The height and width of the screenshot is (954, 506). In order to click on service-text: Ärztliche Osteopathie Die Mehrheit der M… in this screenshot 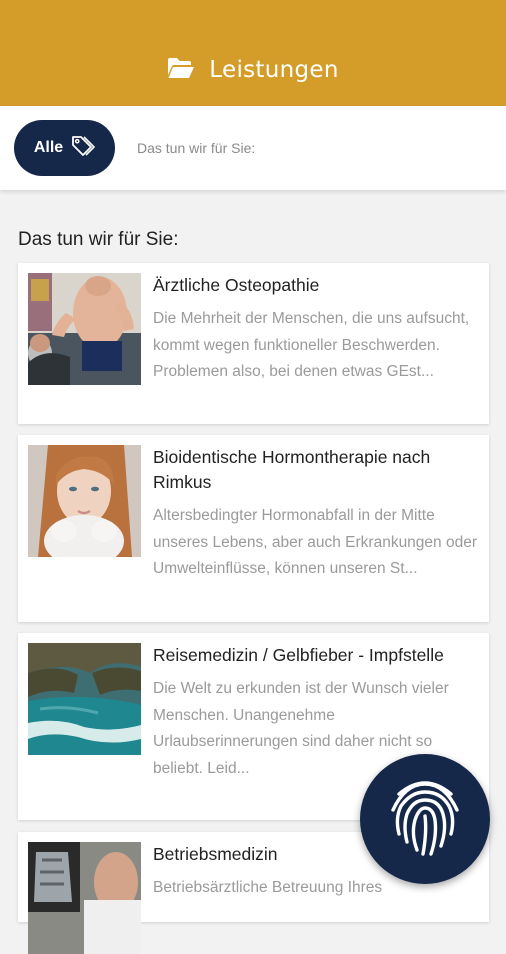, I will do `click(318, 329)`.